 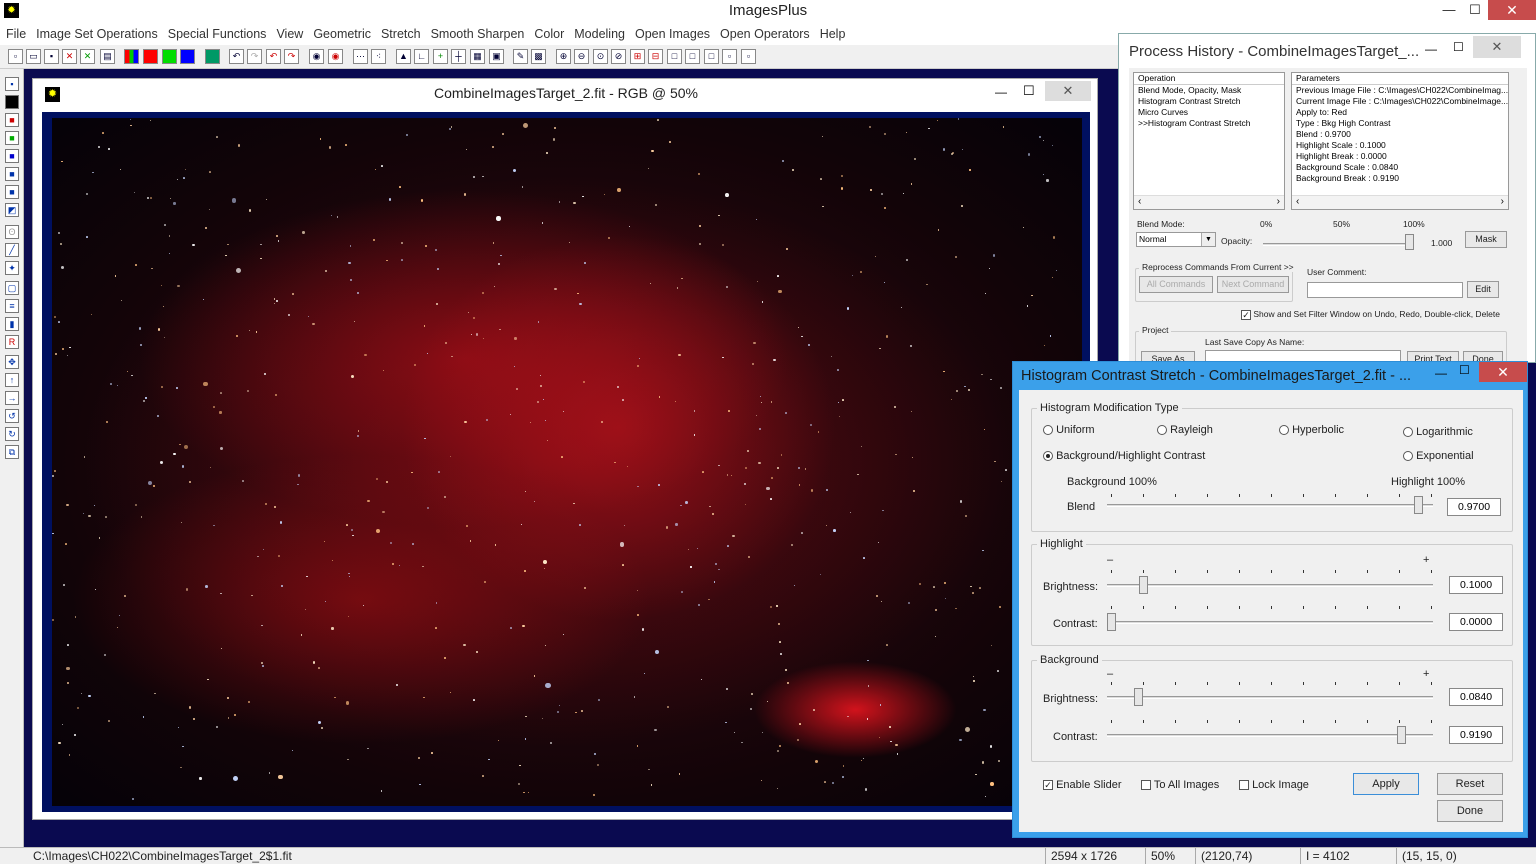 What do you see at coordinates (1270, 585) in the screenshot?
I see `highlight-brightness-track` at bounding box center [1270, 585].